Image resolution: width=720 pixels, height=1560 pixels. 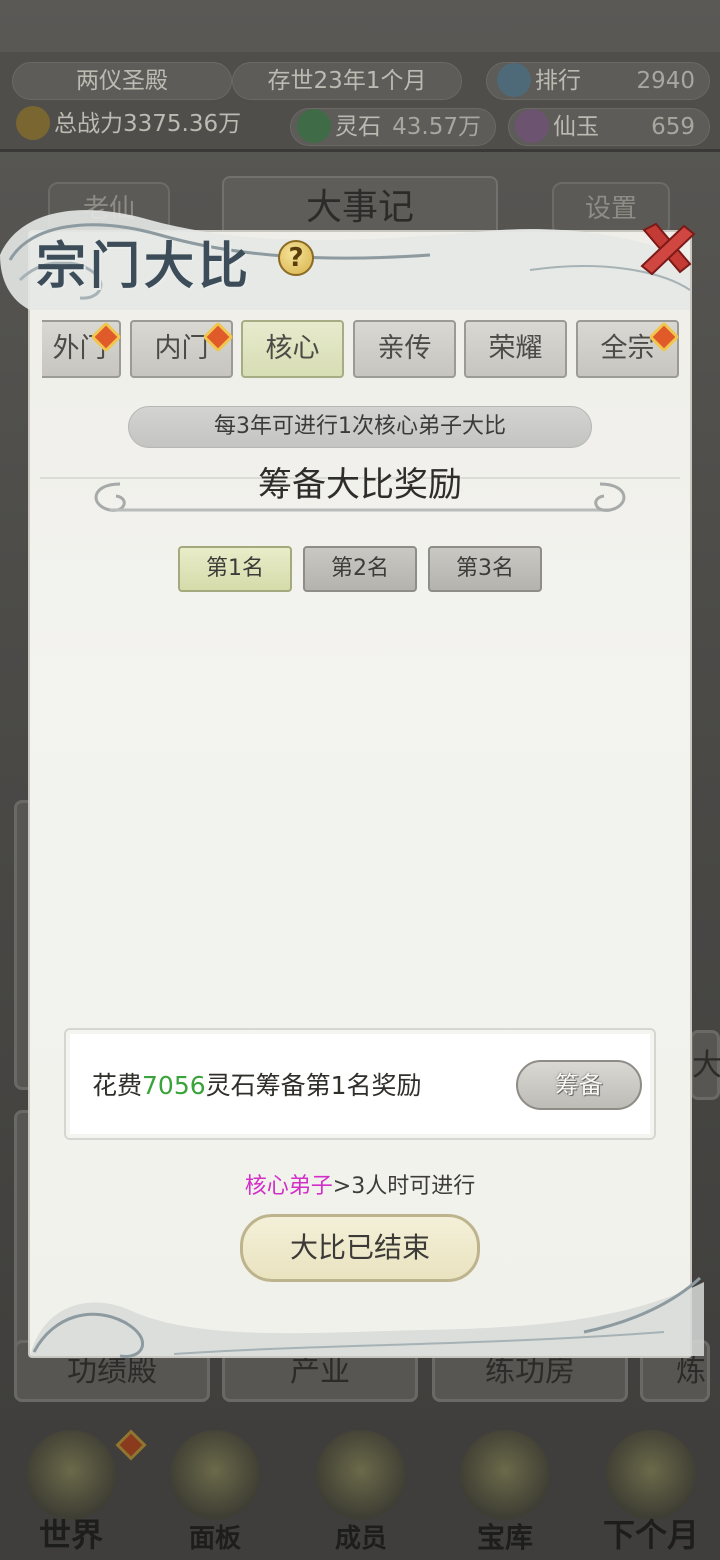 I want to click on dialog-title: 宗门大比, so click(x=144, y=265).